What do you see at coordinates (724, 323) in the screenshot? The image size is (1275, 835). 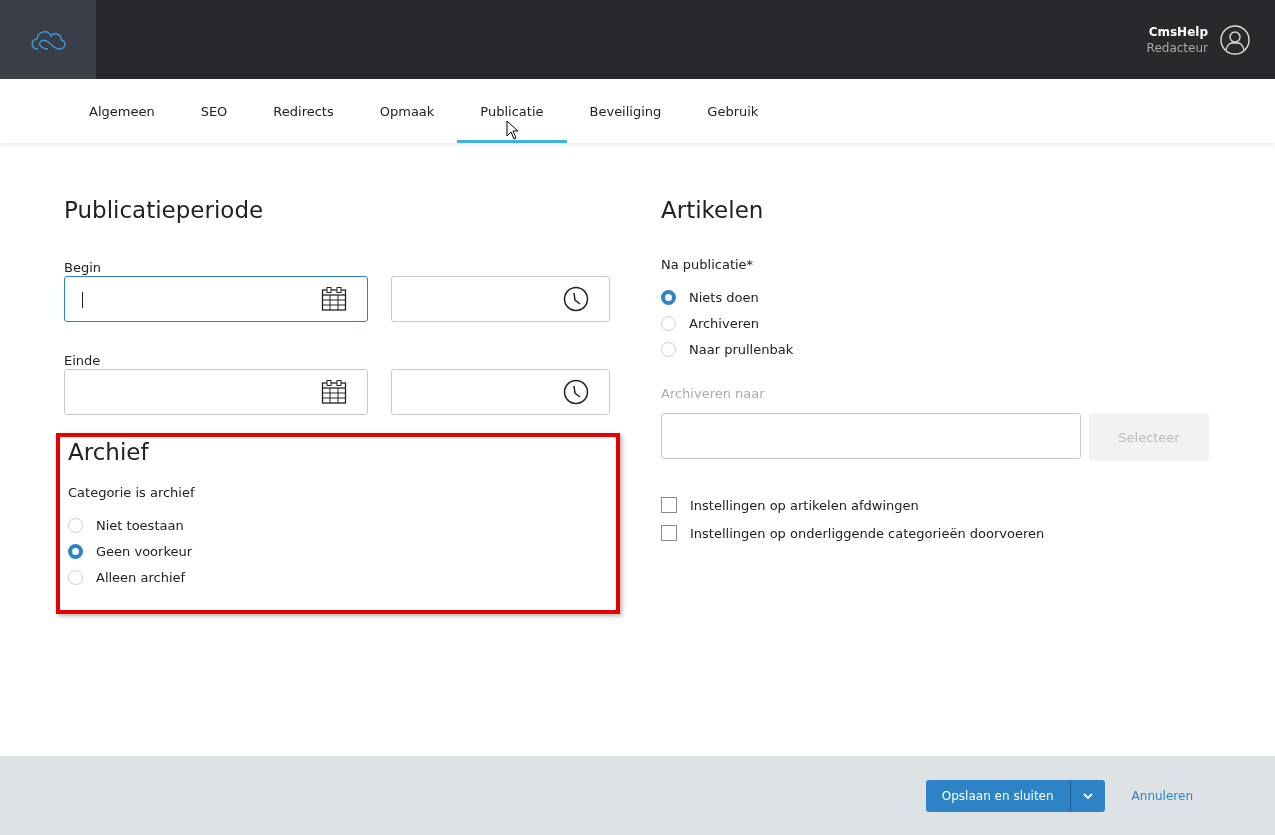 I see `radio-label: Archiveren` at bounding box center [724, 323].